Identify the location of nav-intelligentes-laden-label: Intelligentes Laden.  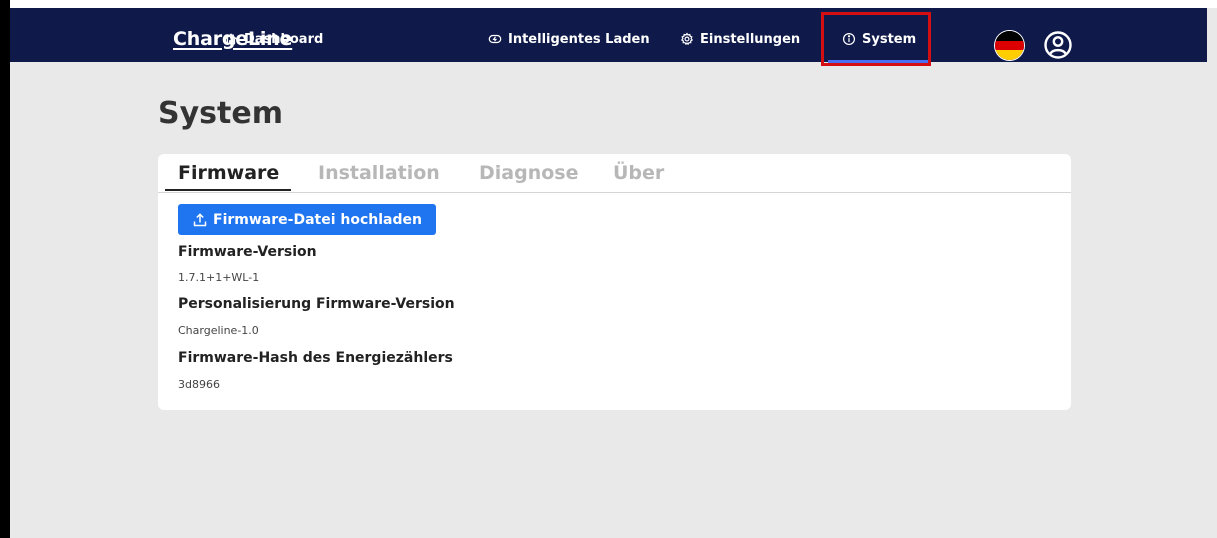
(579, 39).